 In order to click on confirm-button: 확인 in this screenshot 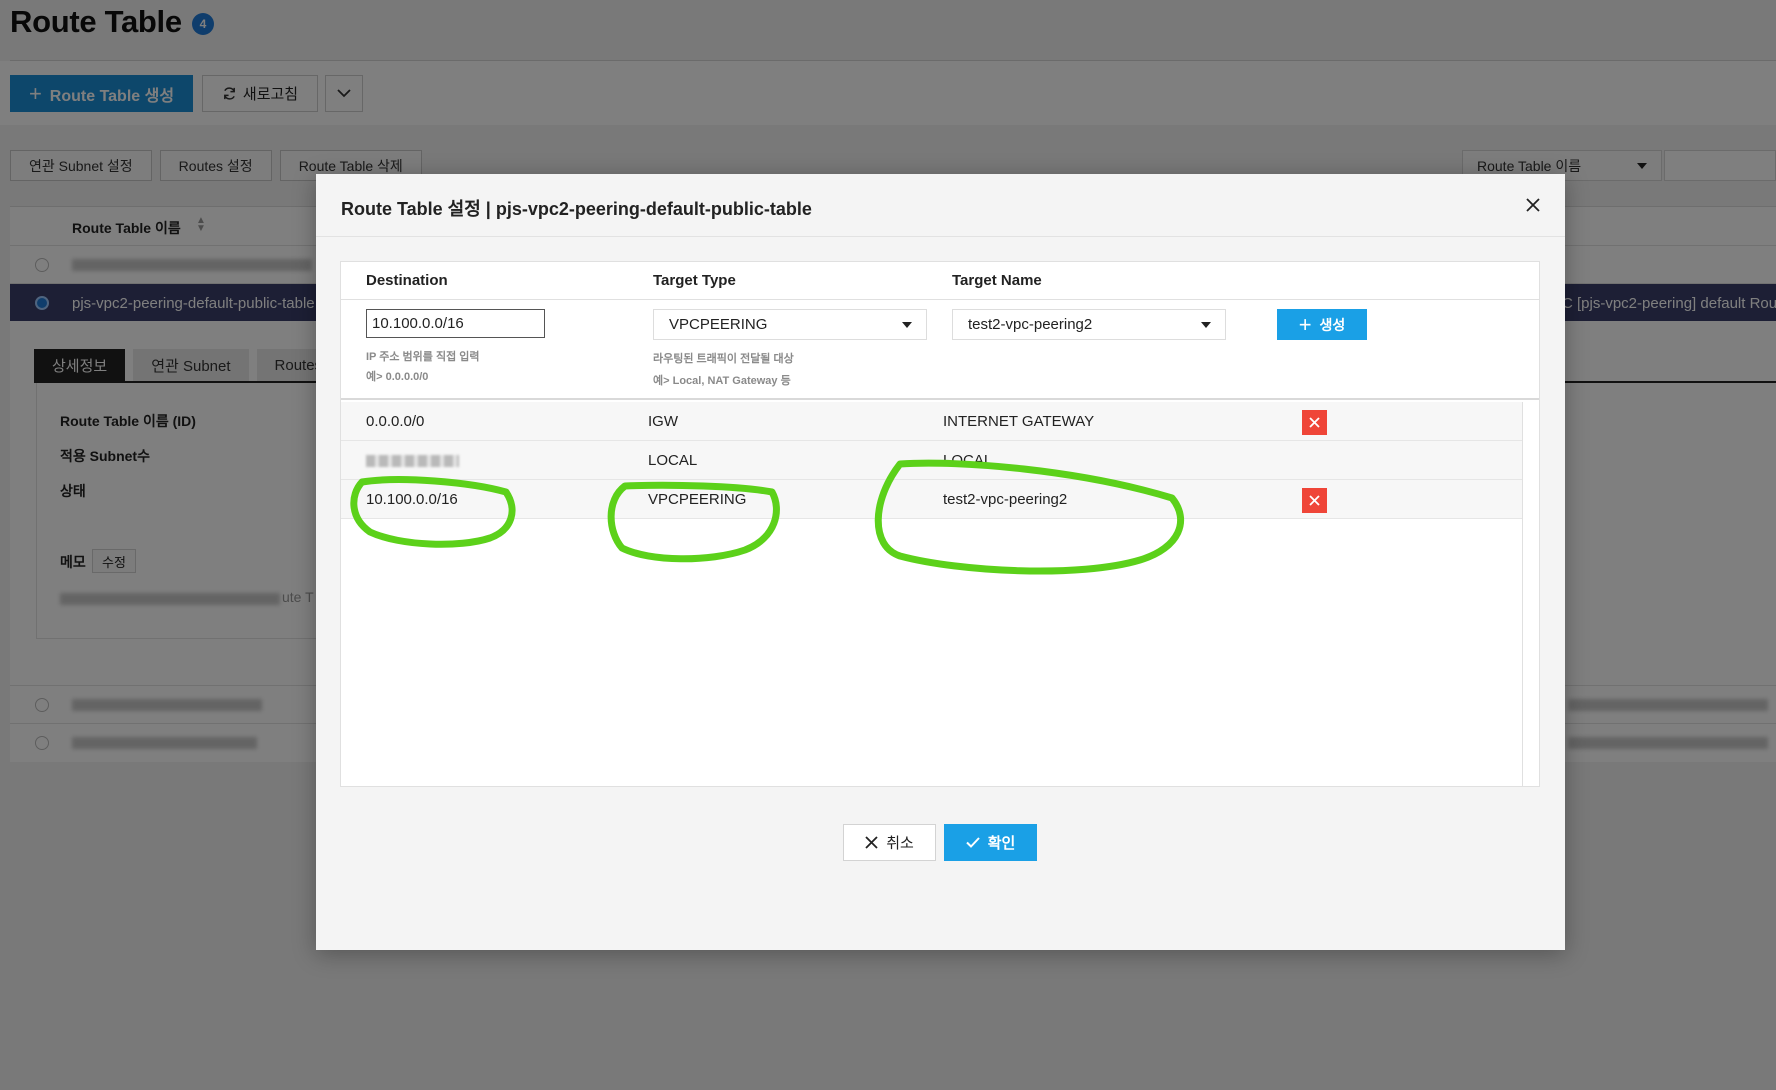, I will do `click(990, 842)`.